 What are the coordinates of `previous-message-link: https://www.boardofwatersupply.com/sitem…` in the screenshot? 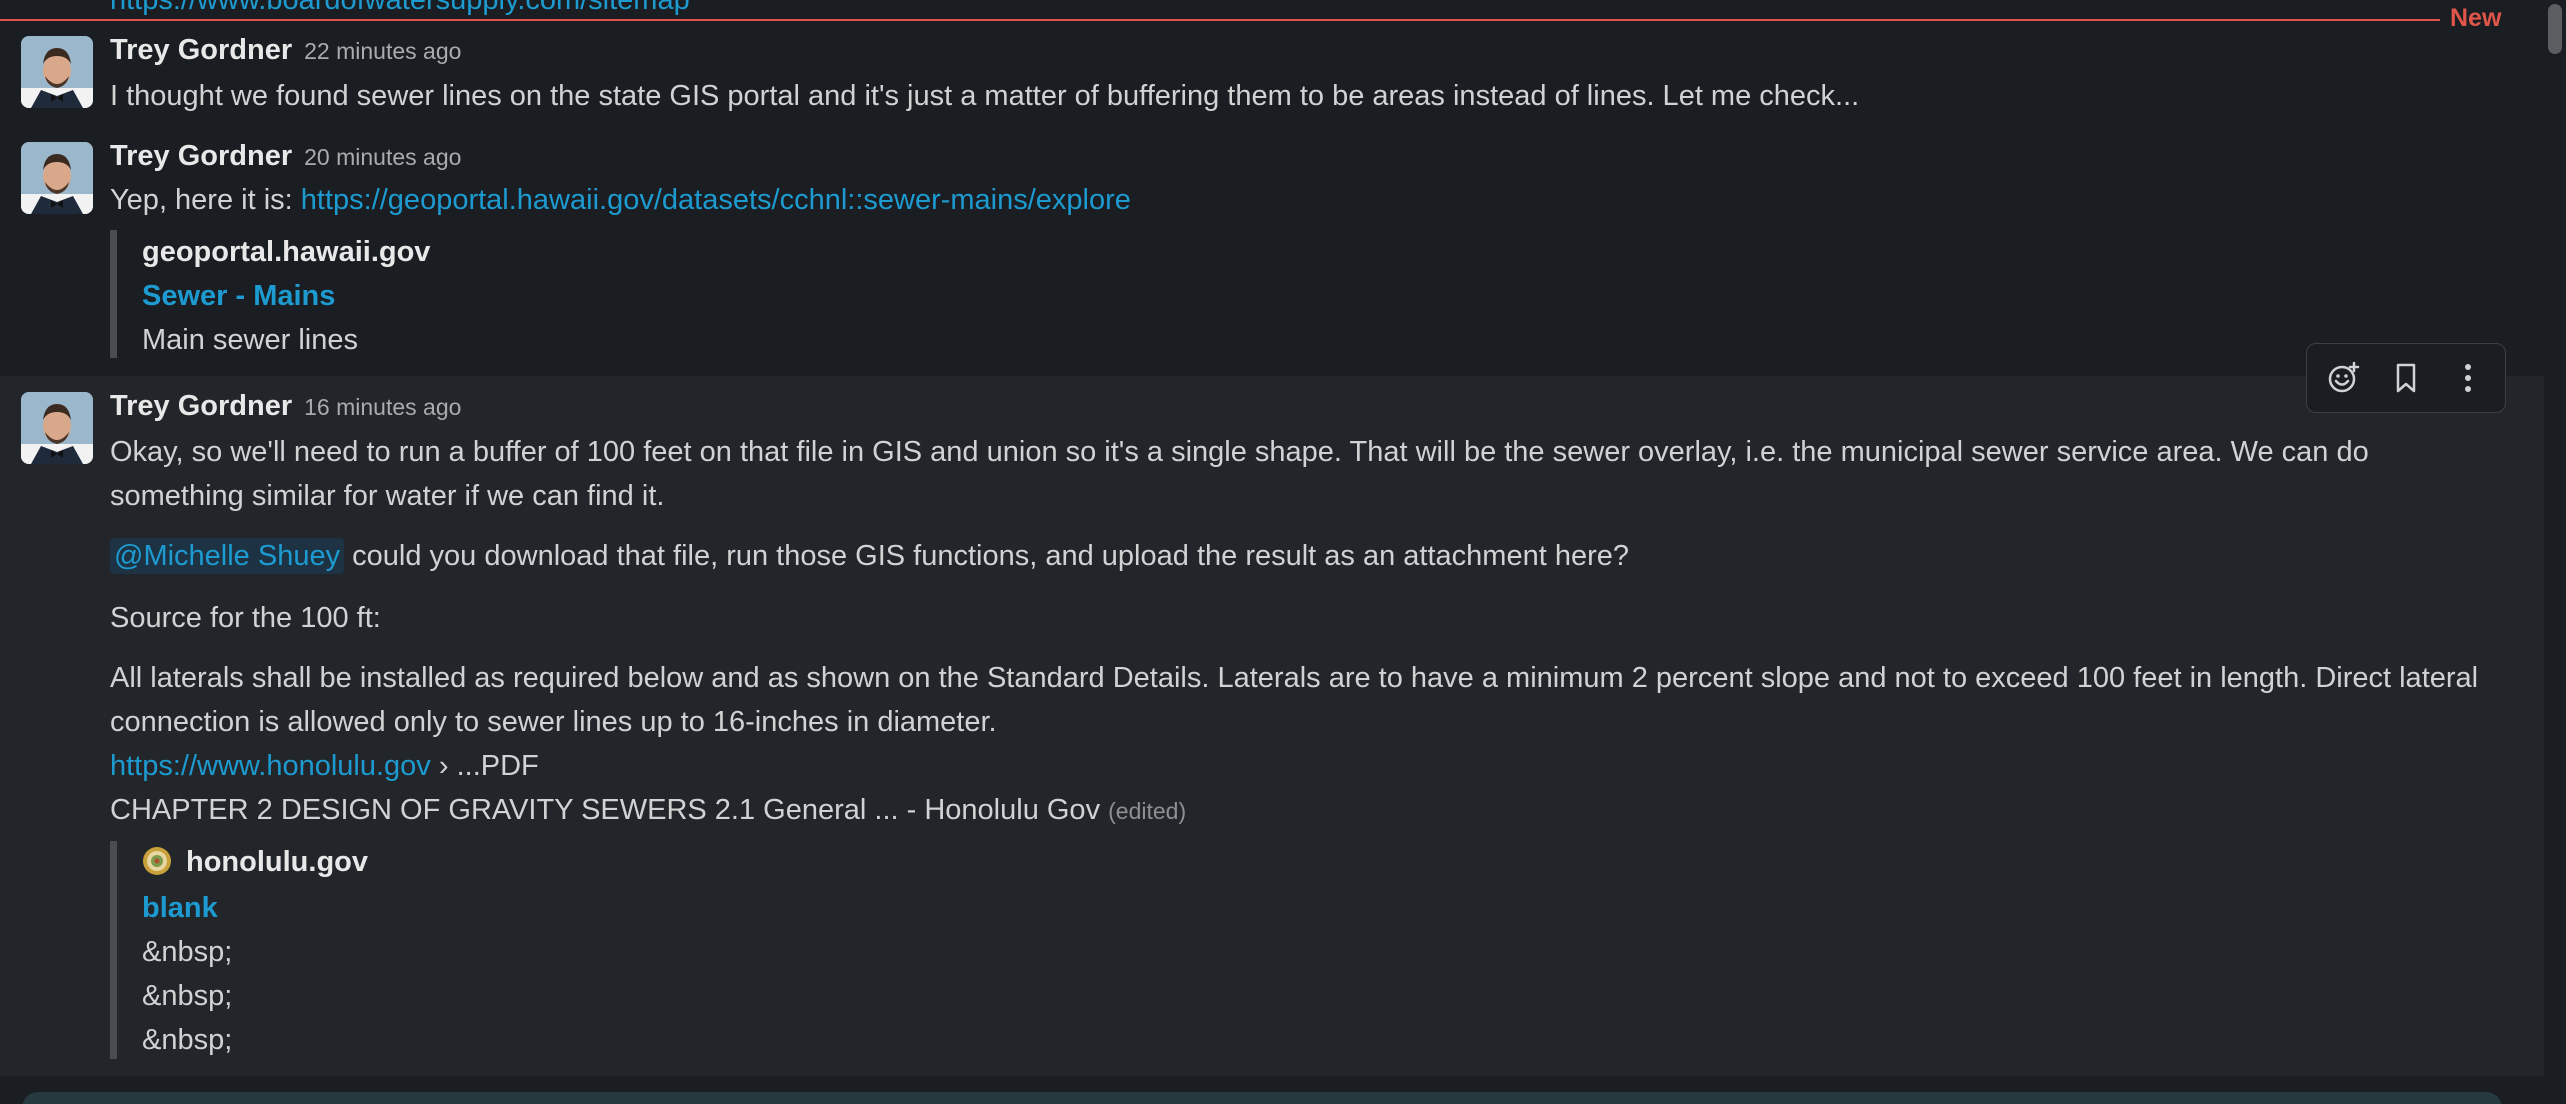 It's located at (400, 8).